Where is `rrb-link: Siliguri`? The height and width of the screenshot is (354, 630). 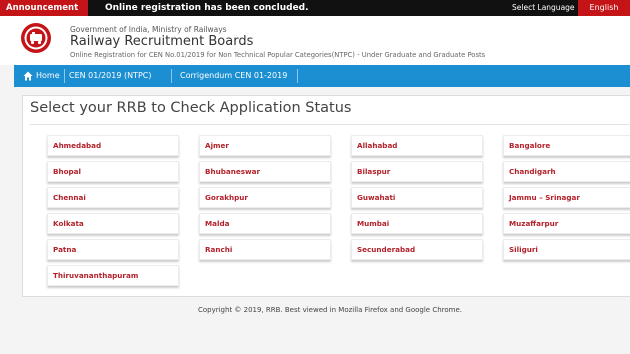
rrb-link: Siliguri is located at coordinates (523, 250).